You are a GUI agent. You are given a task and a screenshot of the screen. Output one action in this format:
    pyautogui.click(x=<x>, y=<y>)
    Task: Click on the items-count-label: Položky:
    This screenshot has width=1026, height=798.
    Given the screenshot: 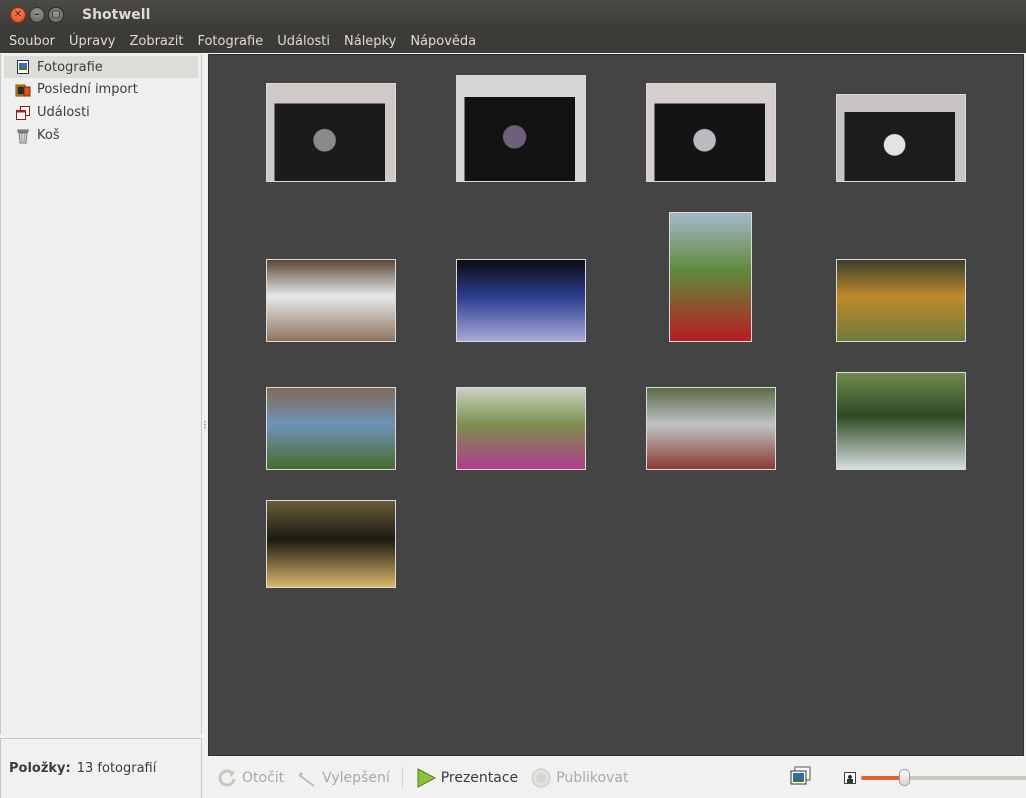 What is the action you would take?
    pyautogui.click(x=40, y=768)
    